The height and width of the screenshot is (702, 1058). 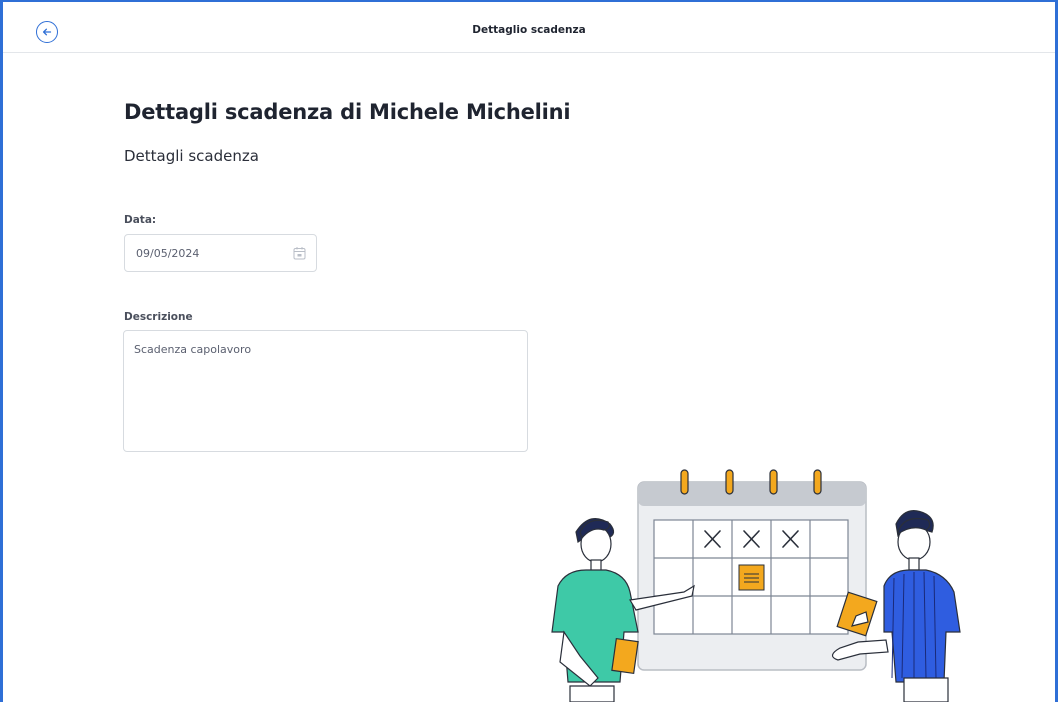 I want to click on top-bar-title: Dettaglio scadenza, so click(x=529, y=30).